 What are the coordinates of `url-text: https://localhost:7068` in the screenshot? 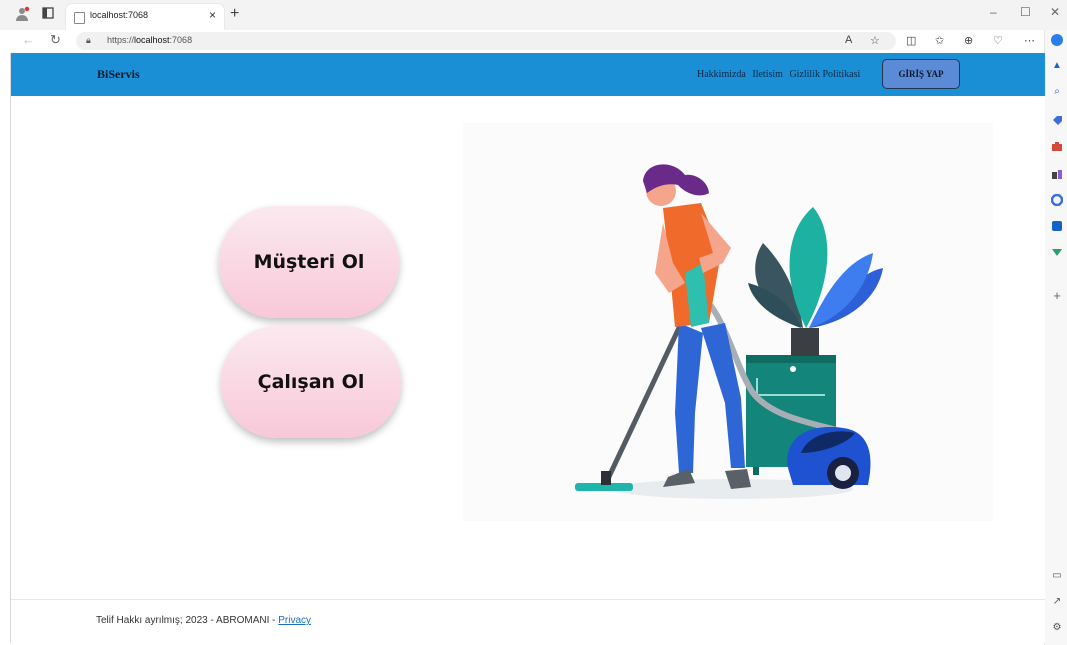 It's located at (150, 40).